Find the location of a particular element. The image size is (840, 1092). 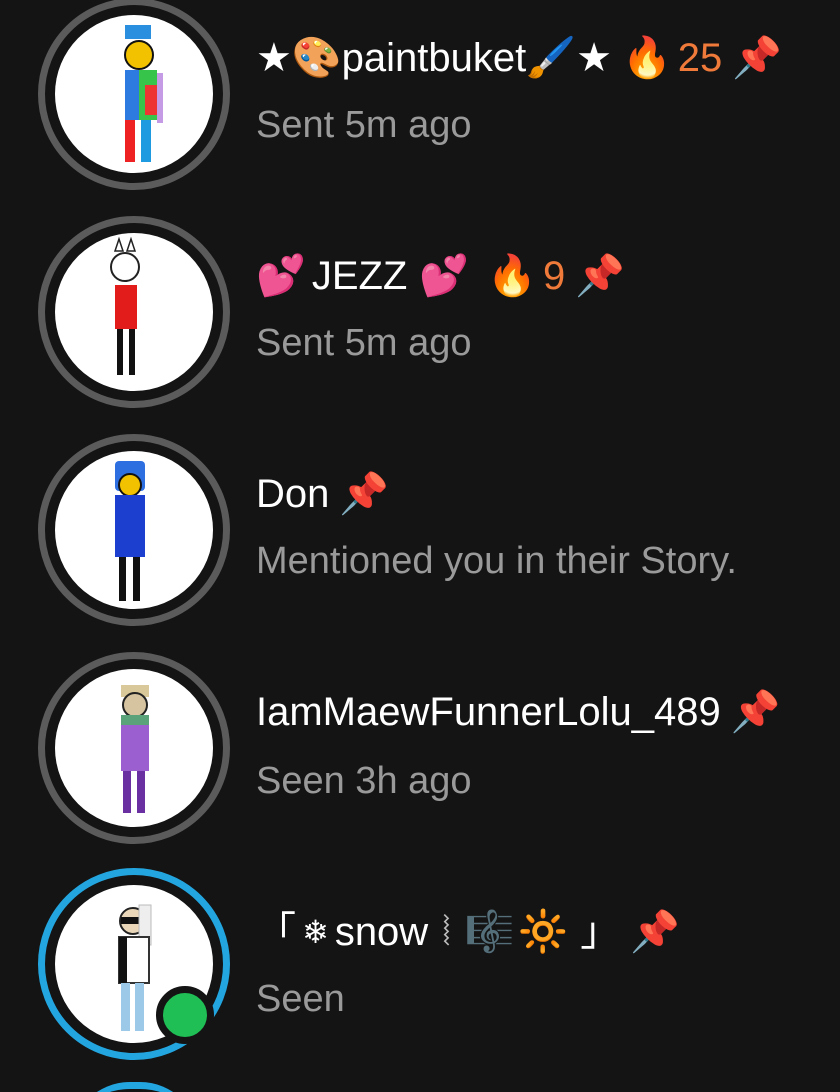

sun-icon: 🔆 is located at coordinates (543, 932).